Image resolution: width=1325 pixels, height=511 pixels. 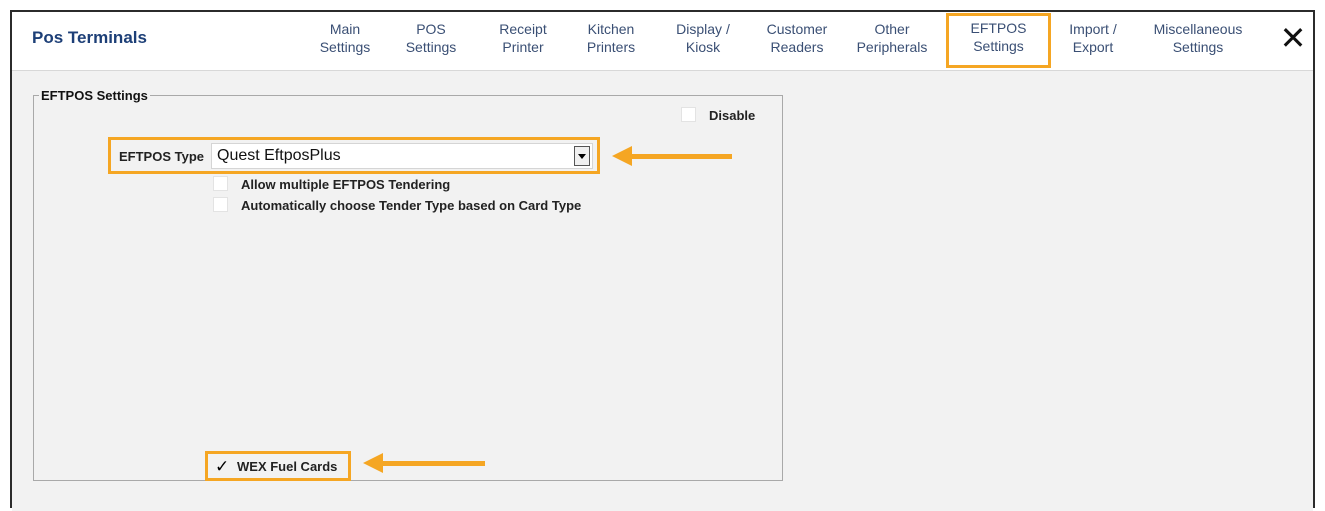 What do you see at coordinates (161, 156) in the screenshot?
I see `eftpos-type-label: EFTPOS Type` at bounding box center [161, 156].